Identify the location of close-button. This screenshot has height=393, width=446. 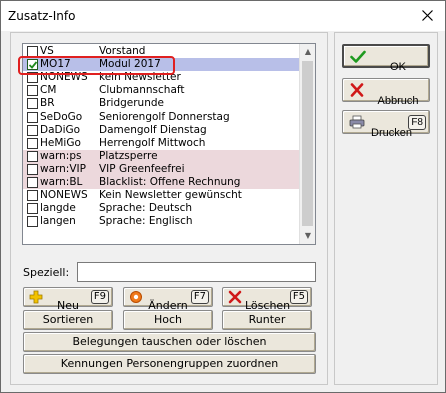
(427, 16).